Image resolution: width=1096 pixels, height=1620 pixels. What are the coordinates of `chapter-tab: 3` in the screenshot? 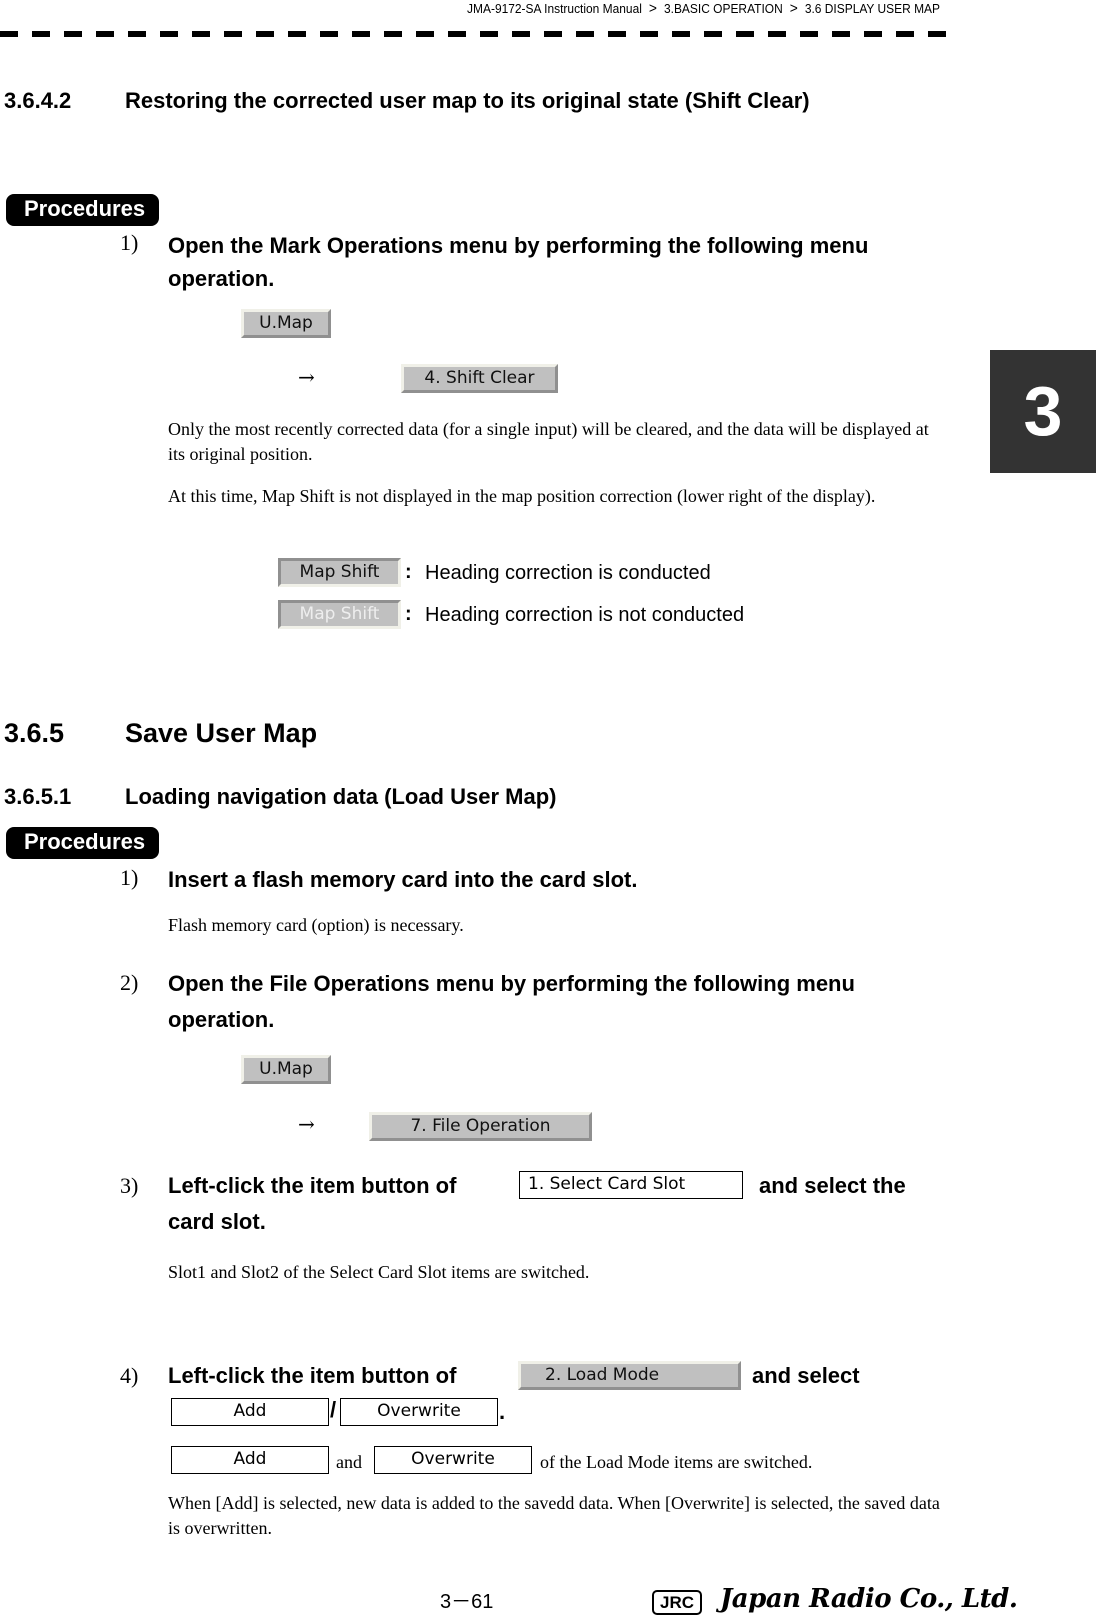 It's located at (1043, 411).